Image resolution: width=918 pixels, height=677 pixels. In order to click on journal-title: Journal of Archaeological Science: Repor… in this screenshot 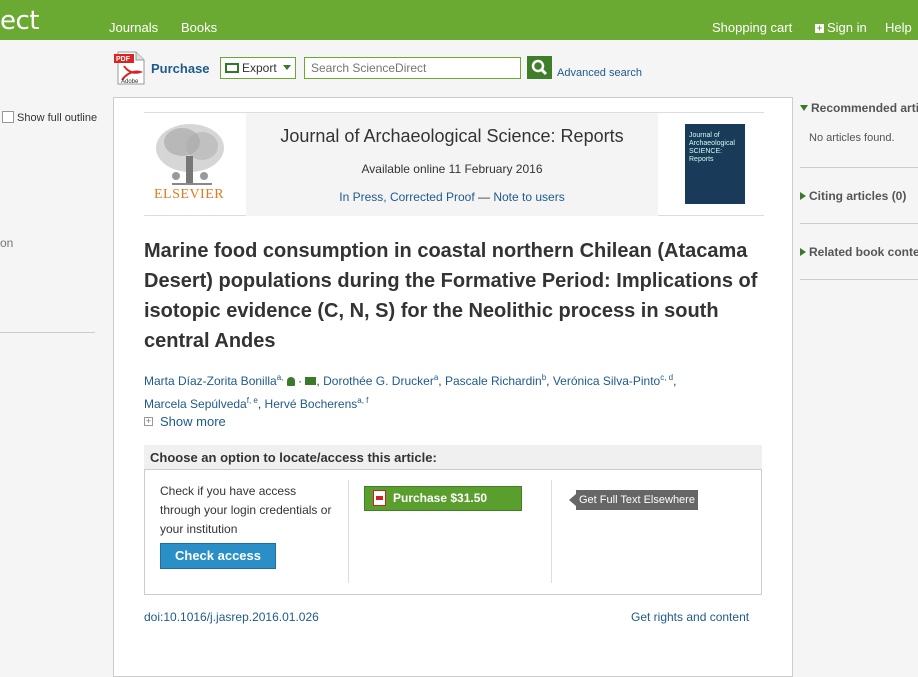, I will do `click(452, 136)`.